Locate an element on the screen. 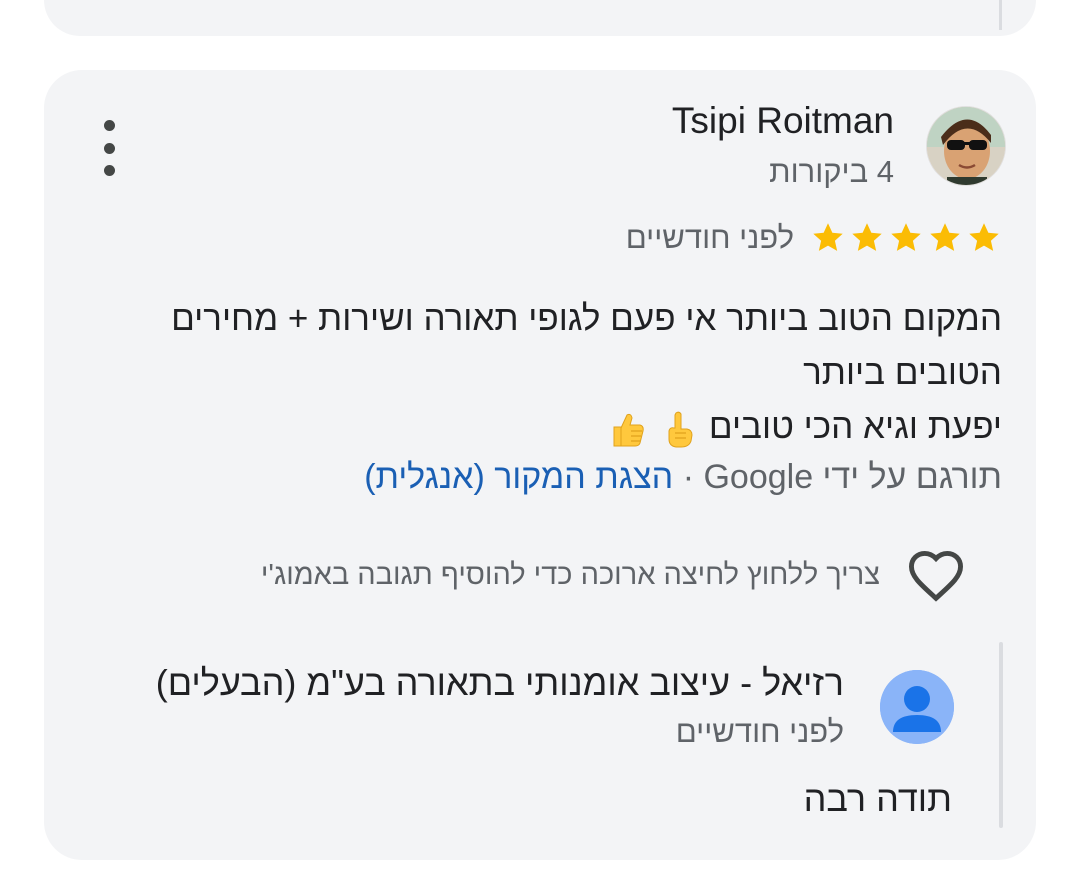 The height and width of the screenshot is (876, 1080). reviewer-photo is located at coordinates (966, 146).